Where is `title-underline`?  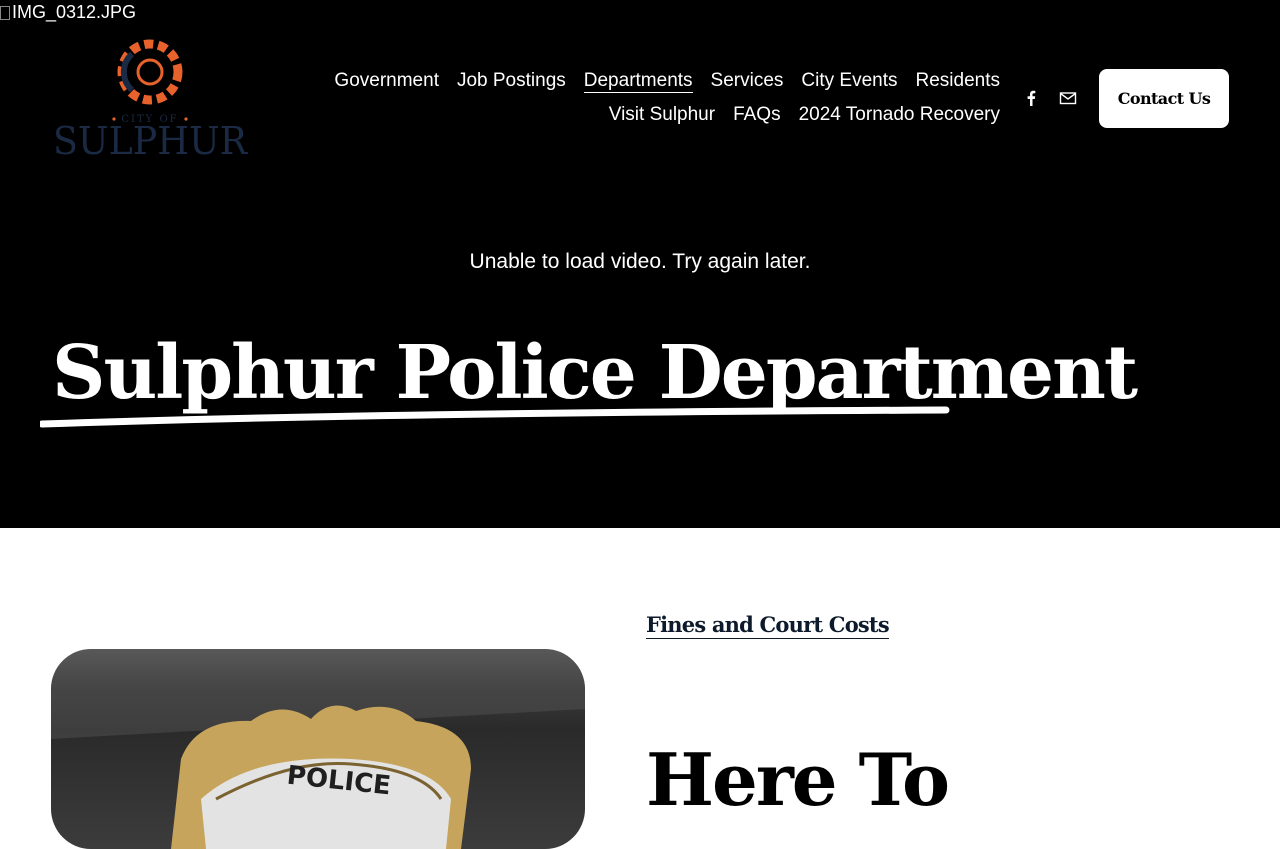 title-underline is located at coordinates (495, 417).